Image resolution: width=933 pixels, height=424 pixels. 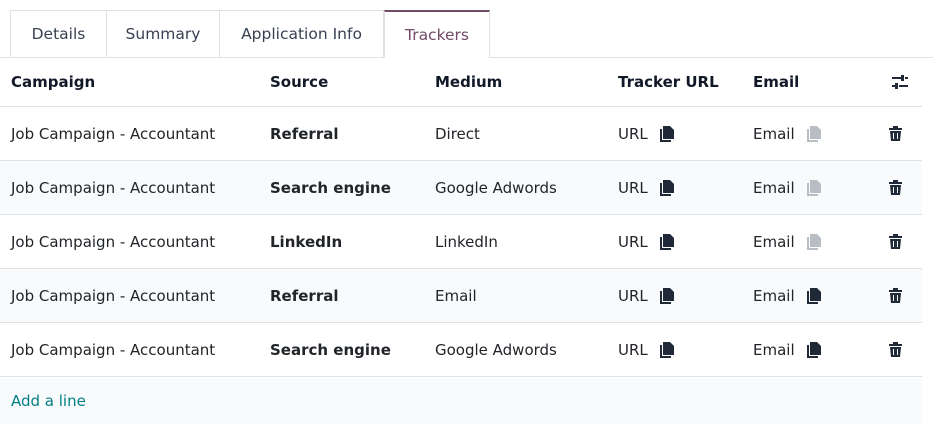 What do you see at coordinates (668, 82) in the screenshot?
I see `column-header-tracker-url: Tracker URL` at bounding box center [668, 82].